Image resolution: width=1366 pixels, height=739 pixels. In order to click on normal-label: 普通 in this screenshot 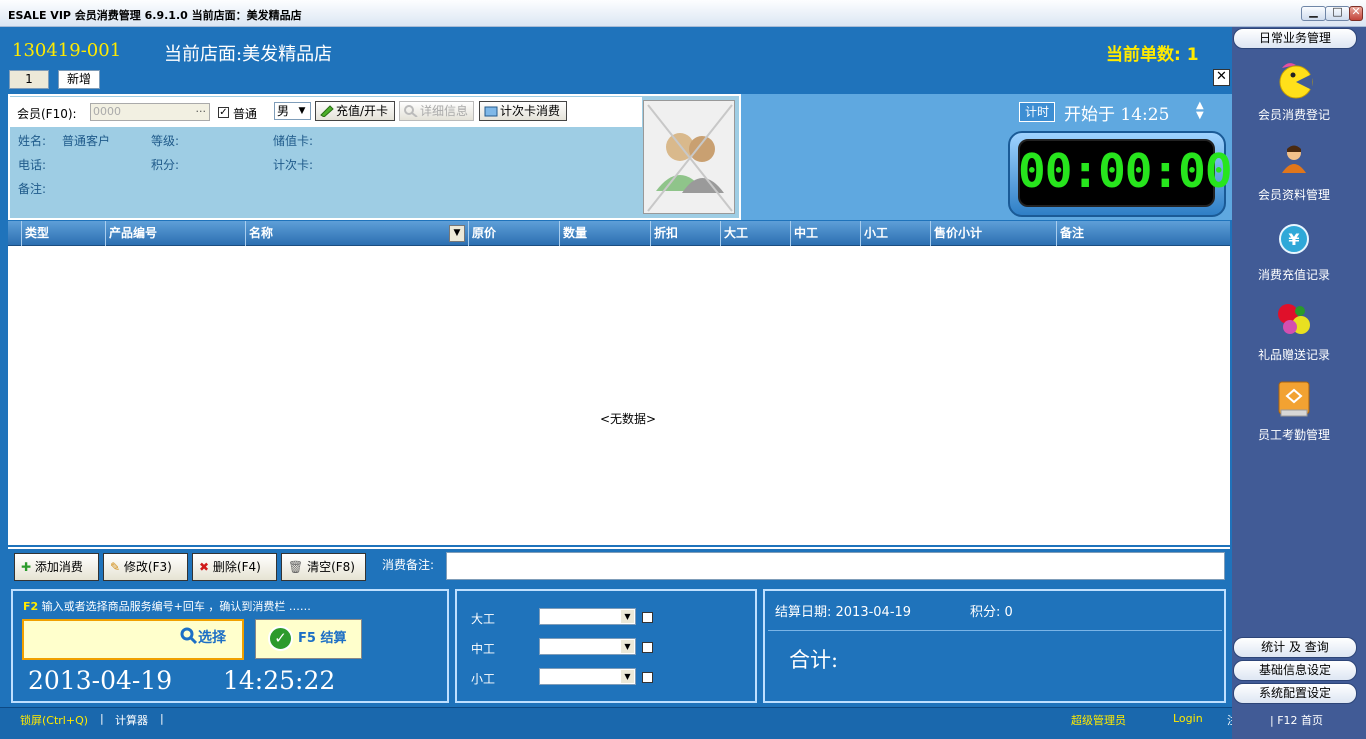, I will do `click(245, 114)`.